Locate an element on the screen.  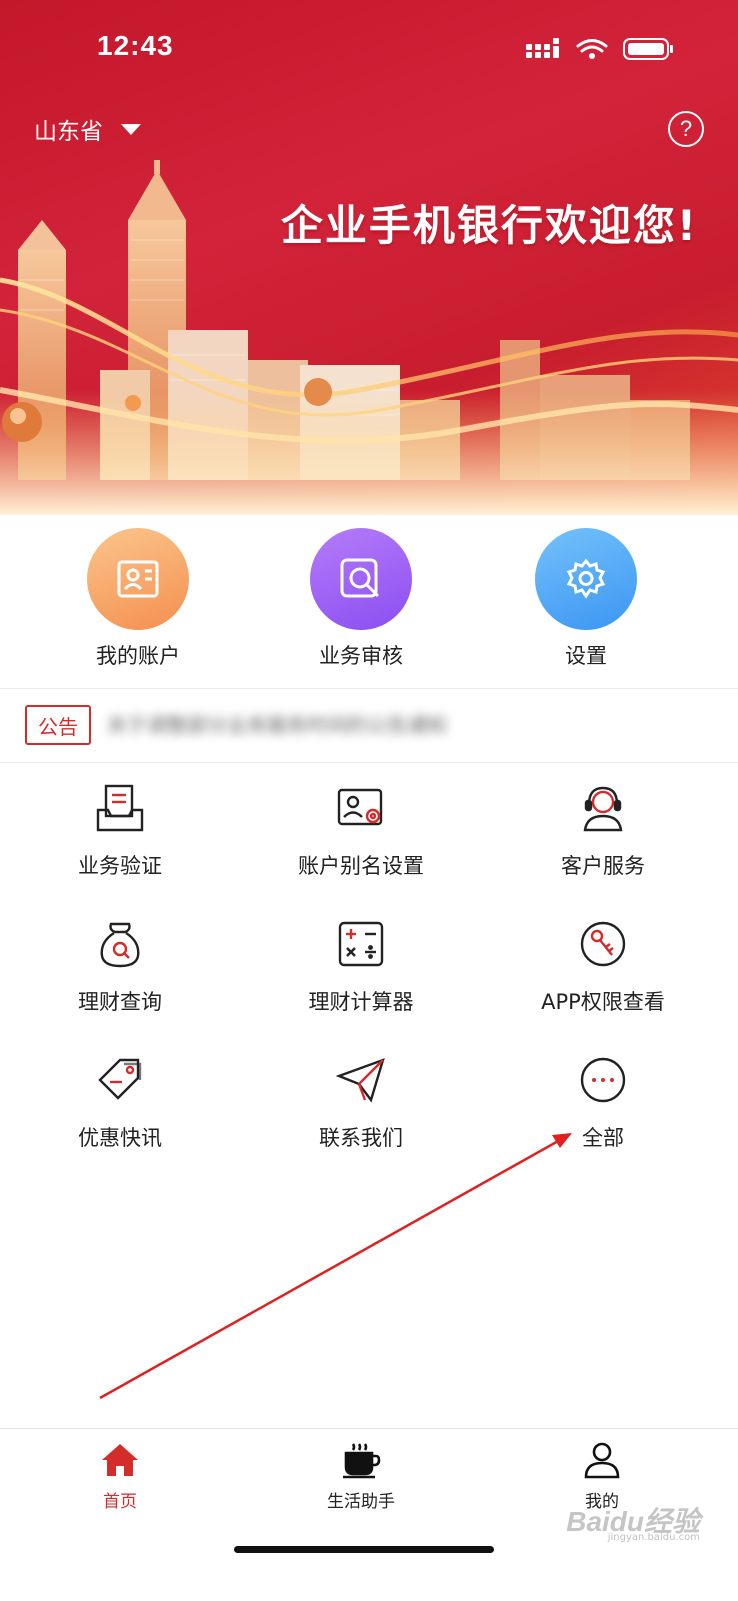
quick-action-my-account: 我的账户 is located at coordinates (138, 599).